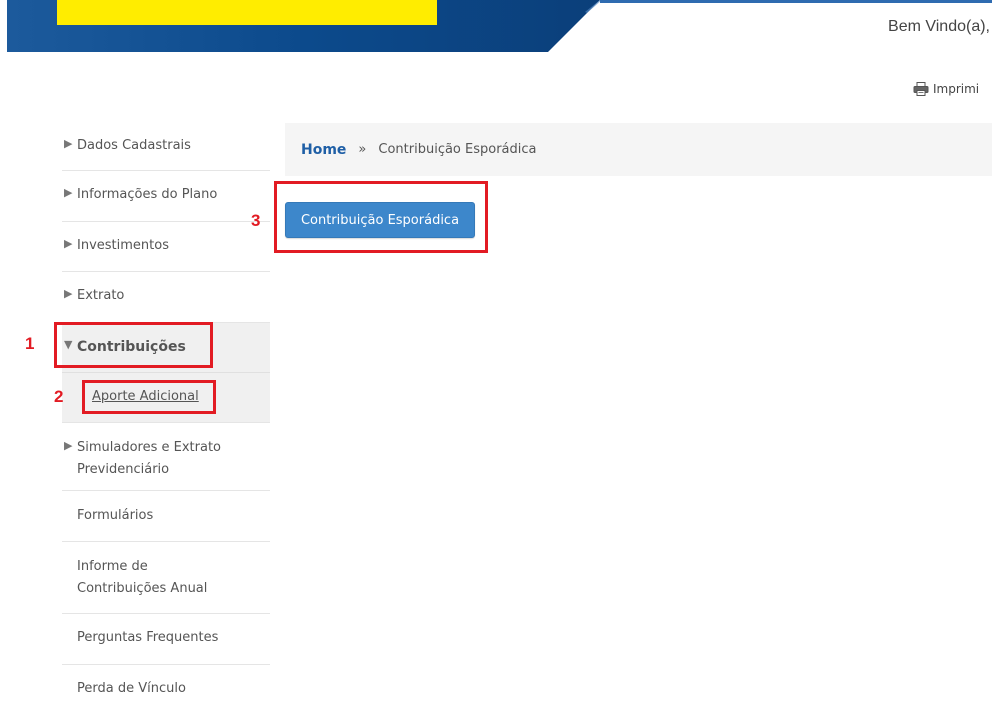  Describe the element at coordinates (921, 89) in the screenshot. I see `printer-icon` at that location.